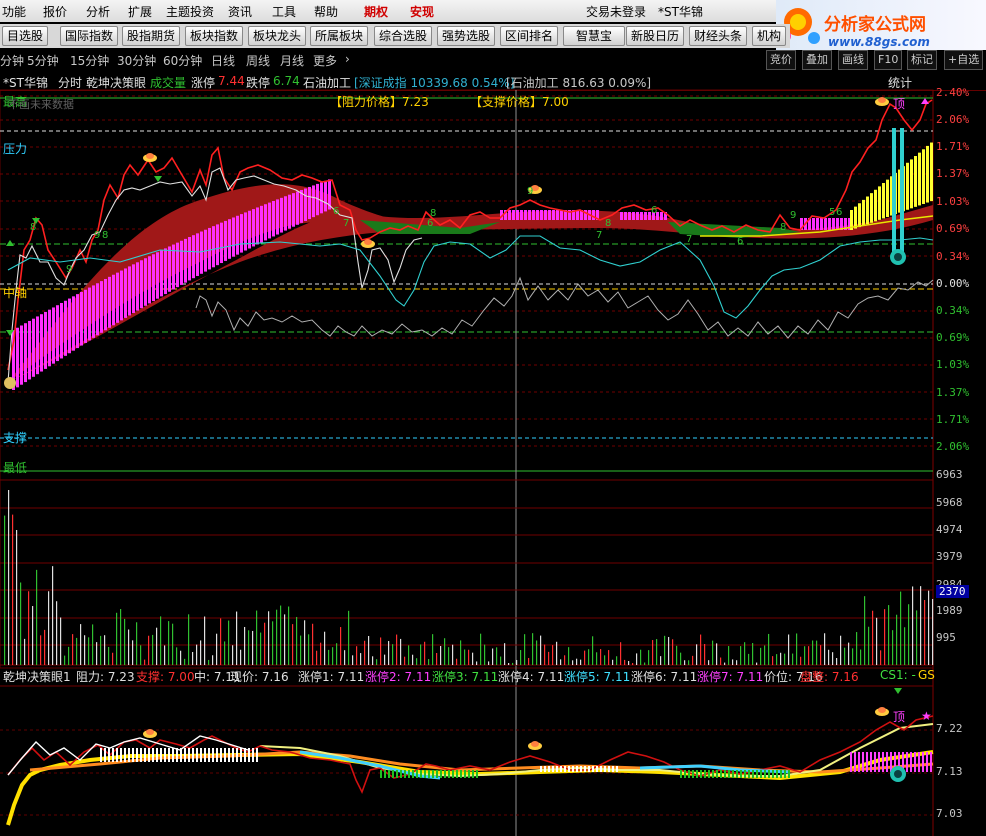  I want to click on indicator-value: 涨停3: 7.11, so click(465, 677).